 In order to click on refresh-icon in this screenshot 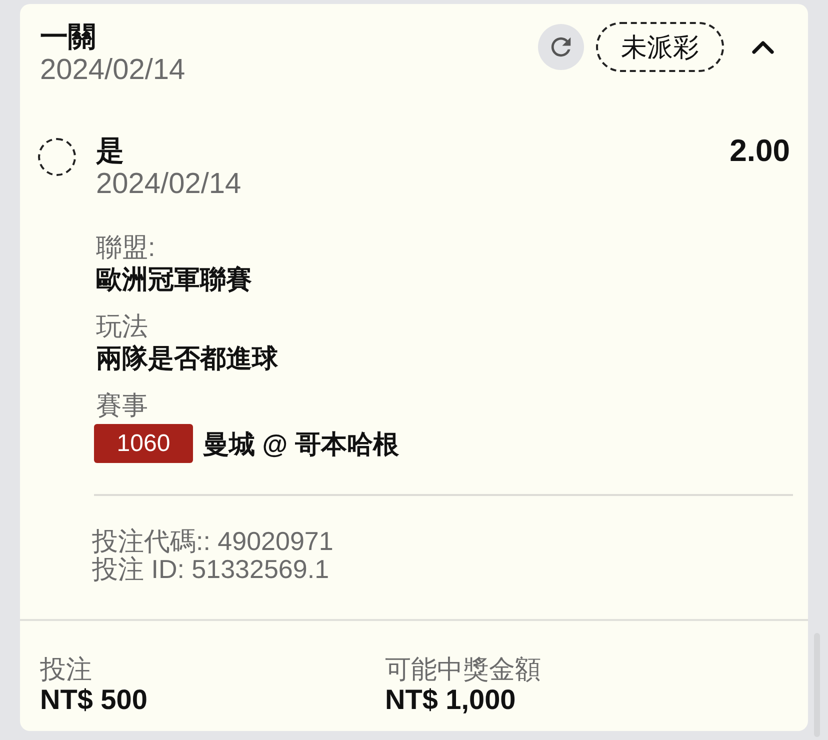, I will do `click(561, 47)`.